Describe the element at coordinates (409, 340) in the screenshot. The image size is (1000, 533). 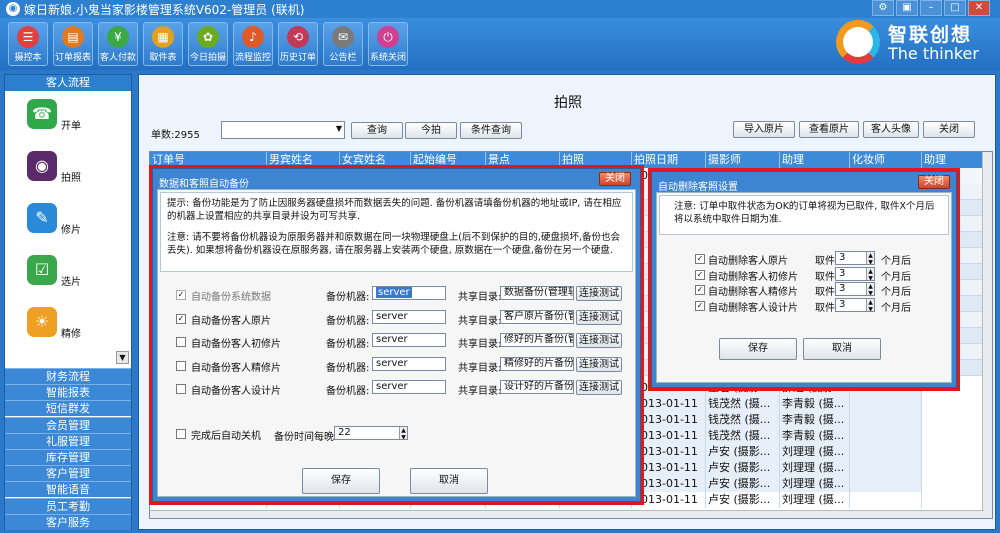
I see `backup-machine-input-2: server` at that location.